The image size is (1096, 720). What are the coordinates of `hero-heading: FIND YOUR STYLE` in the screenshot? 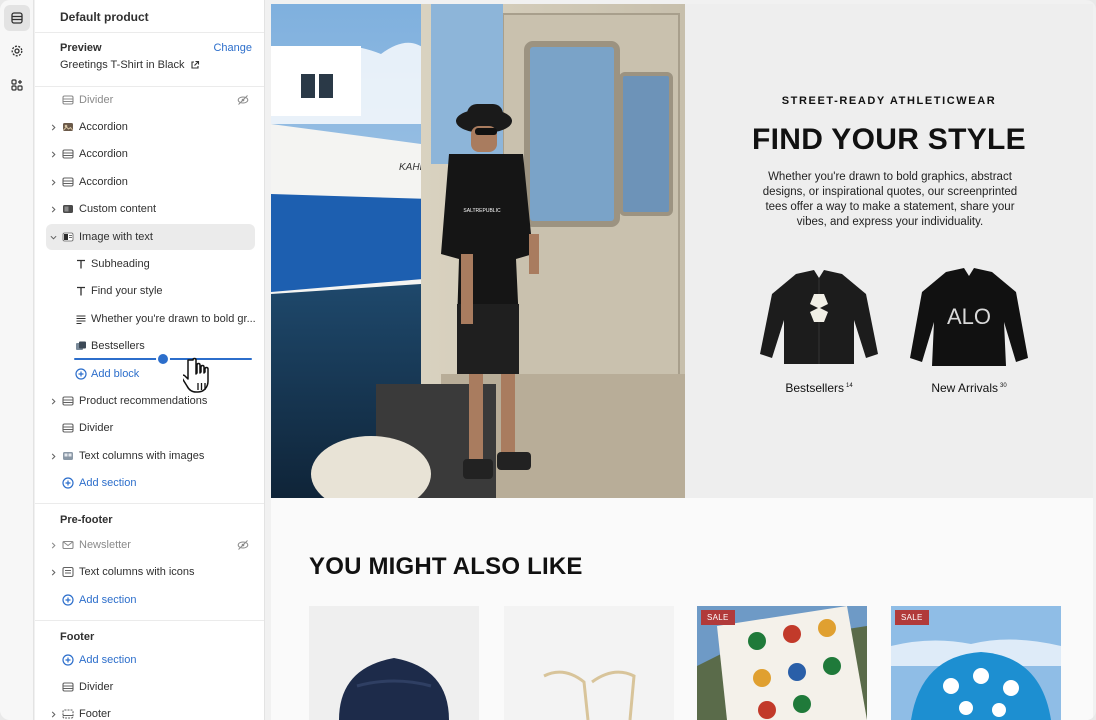 It's located at (889, 139).